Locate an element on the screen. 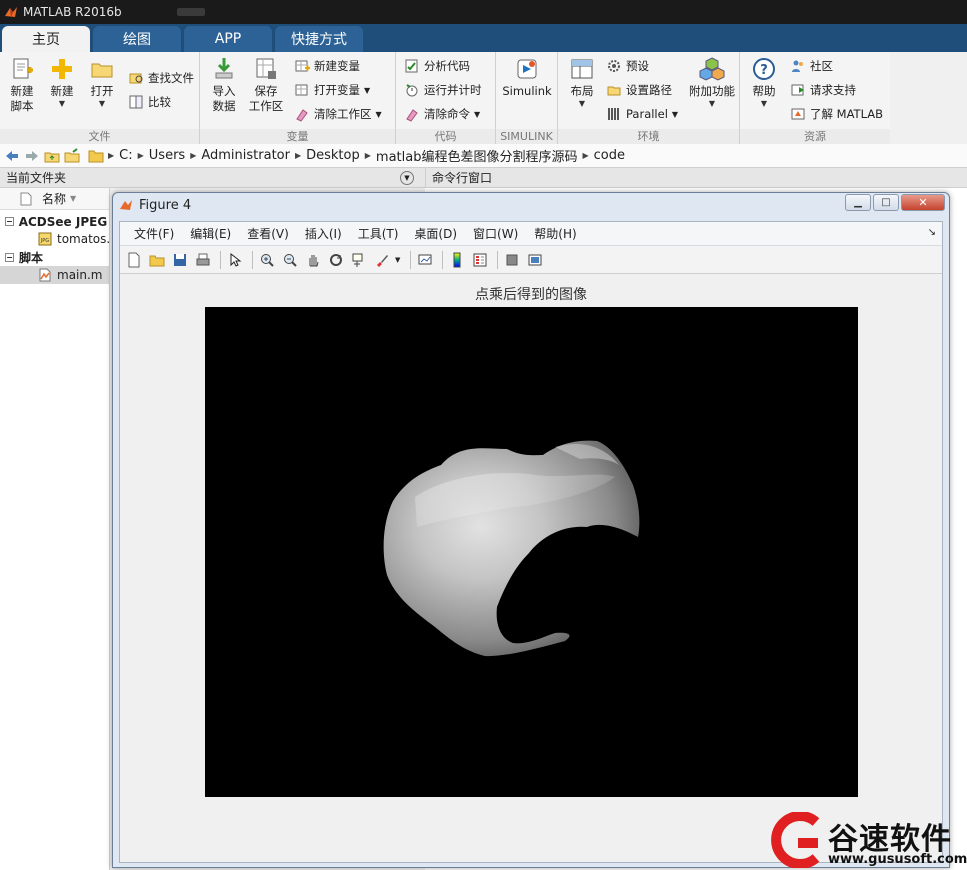 Image resolution: width=967 pixels, height=870 pixels. menu-file: 文件(F) is located at coordinates (154, 233).